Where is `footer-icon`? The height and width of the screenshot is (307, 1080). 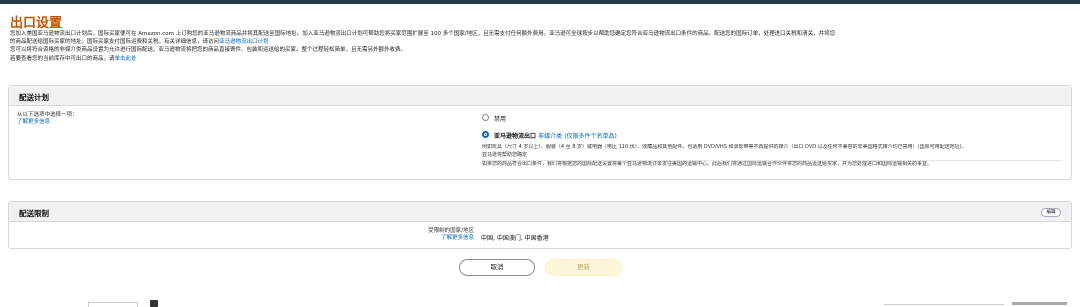
footer-icon is located at coordinates (154, 303).